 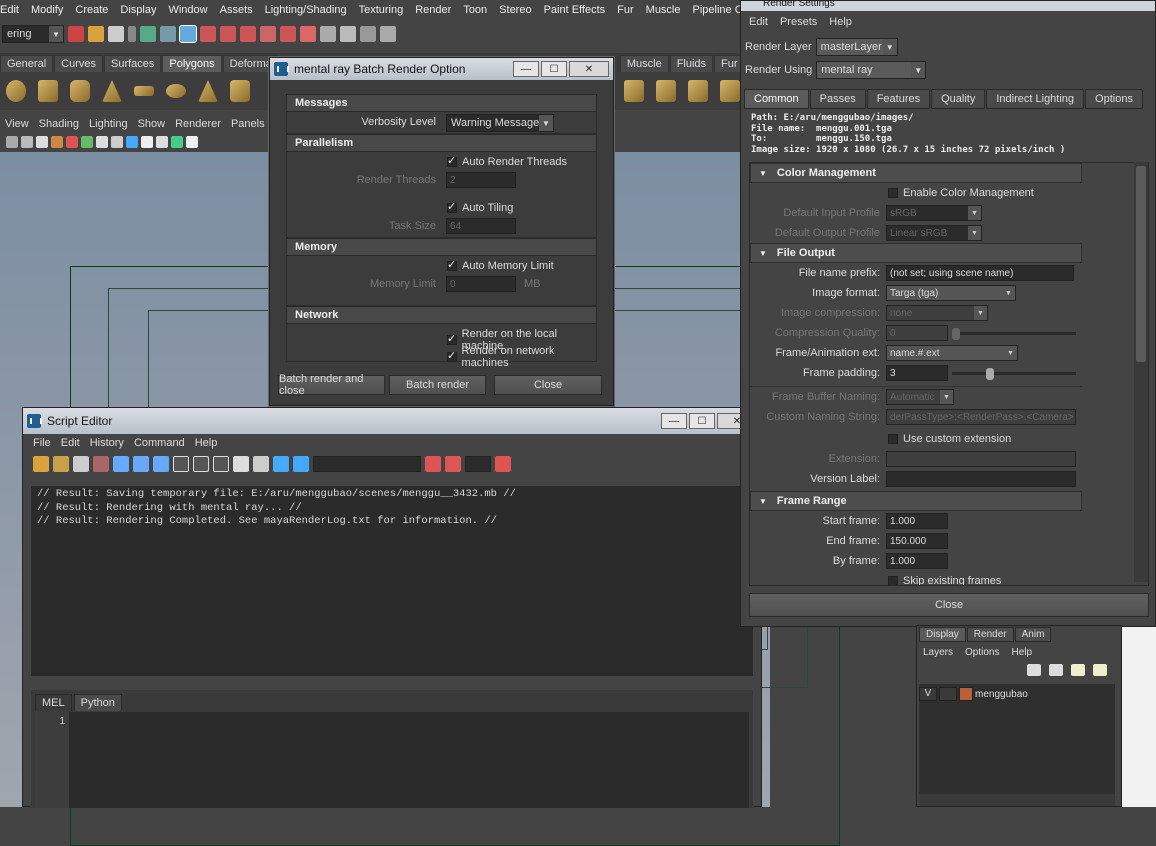 I want to click on poly-plane-icon, so click(x=144, y=91).